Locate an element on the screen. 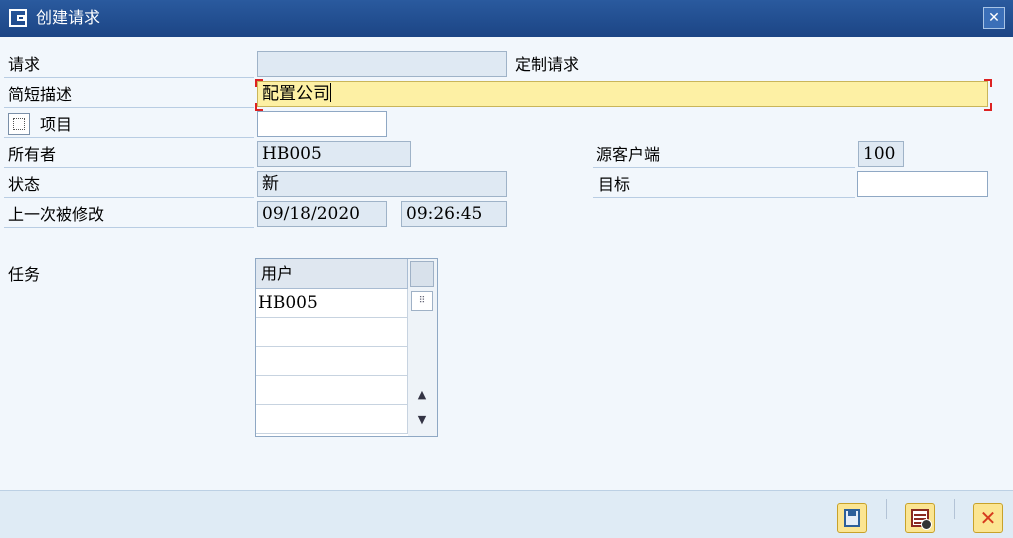 The width and height of the screenshot is (1013, 538). column-settings-button is located at coordinates (422, 274).